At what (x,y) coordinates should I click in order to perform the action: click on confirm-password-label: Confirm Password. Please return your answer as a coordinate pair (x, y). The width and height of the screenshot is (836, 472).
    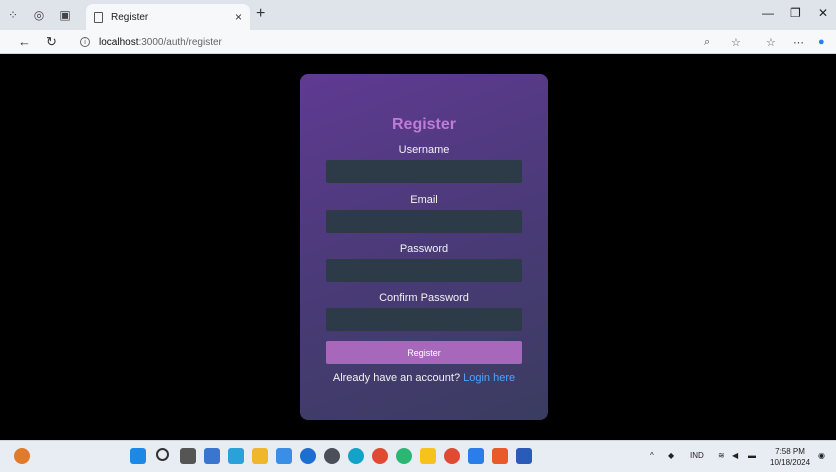
    Looking at the image, I should click on (424, 298).